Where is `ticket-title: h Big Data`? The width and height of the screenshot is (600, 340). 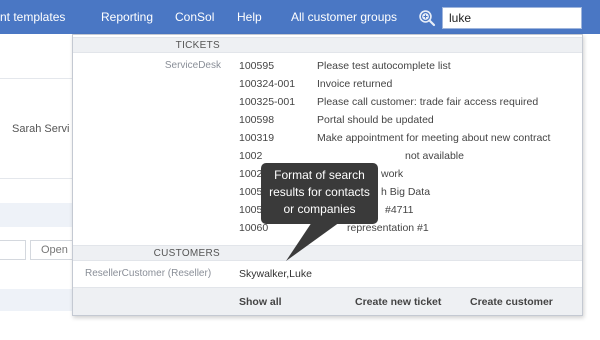 ticket-title: h Big Data is located at coordinates (406, 192).